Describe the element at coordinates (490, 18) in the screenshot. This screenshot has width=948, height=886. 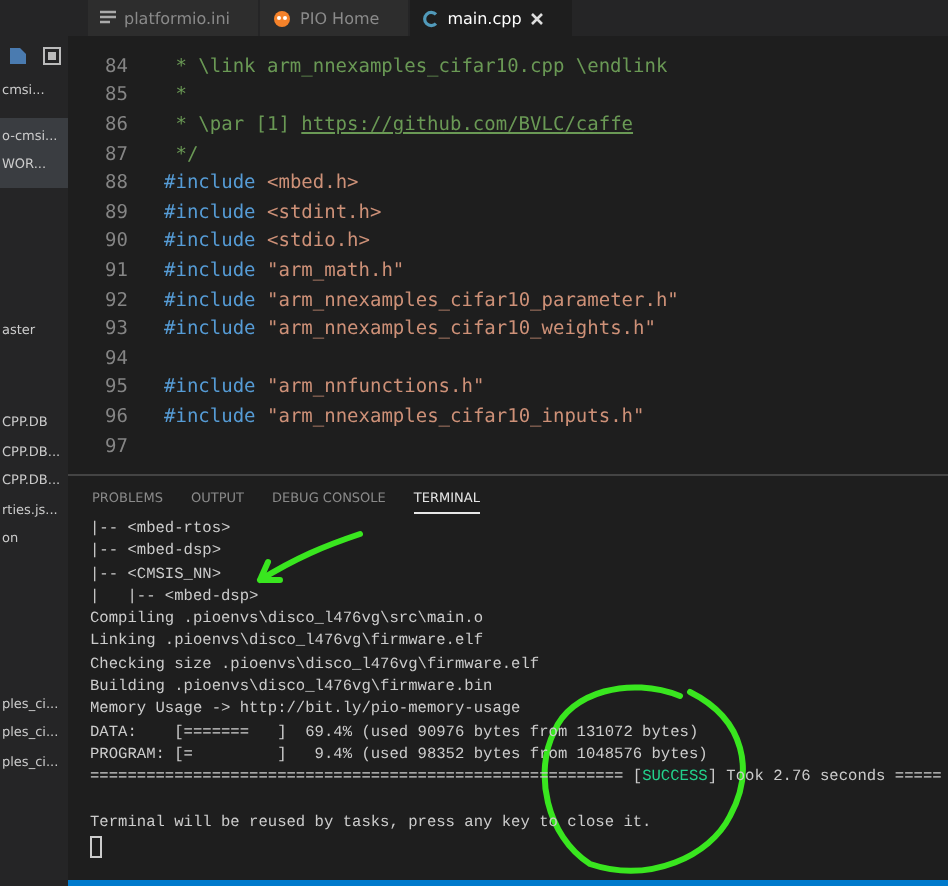
I see `editor-tab: main.cpp` at that location.